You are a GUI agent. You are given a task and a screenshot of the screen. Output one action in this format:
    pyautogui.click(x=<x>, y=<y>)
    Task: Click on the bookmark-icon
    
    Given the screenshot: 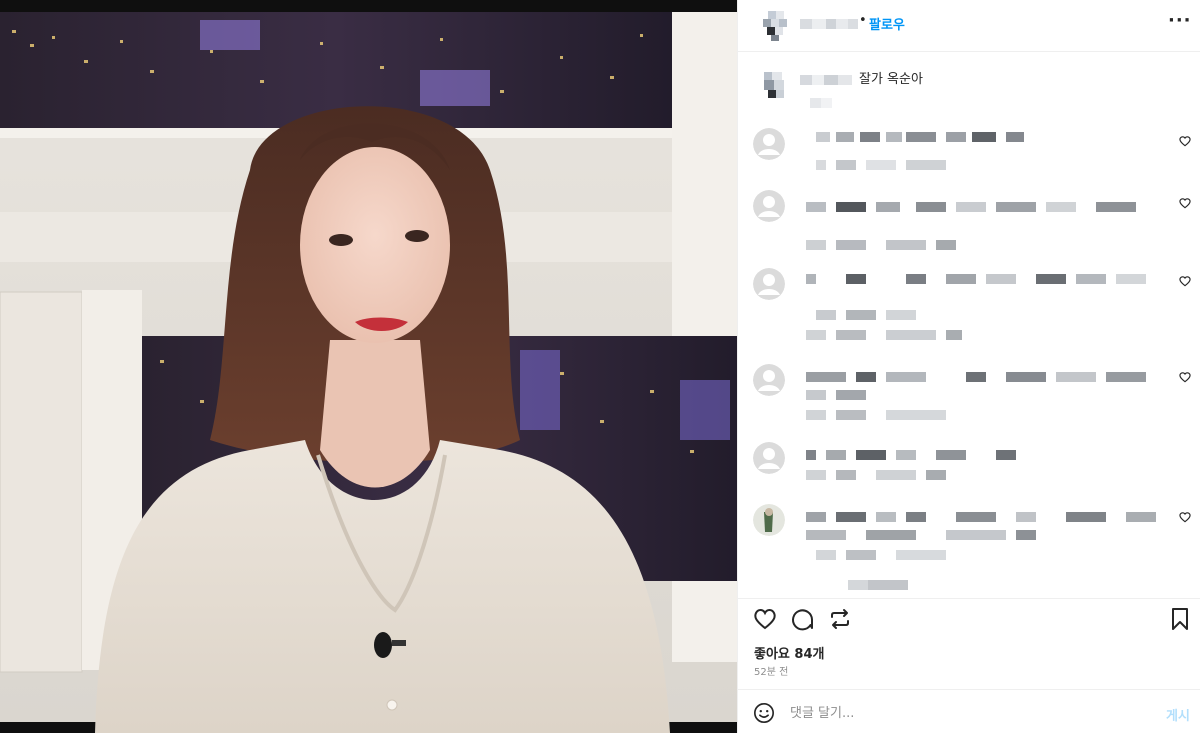 What is the action you would take?
    pyautogui.click(x=1180, y=619)
    